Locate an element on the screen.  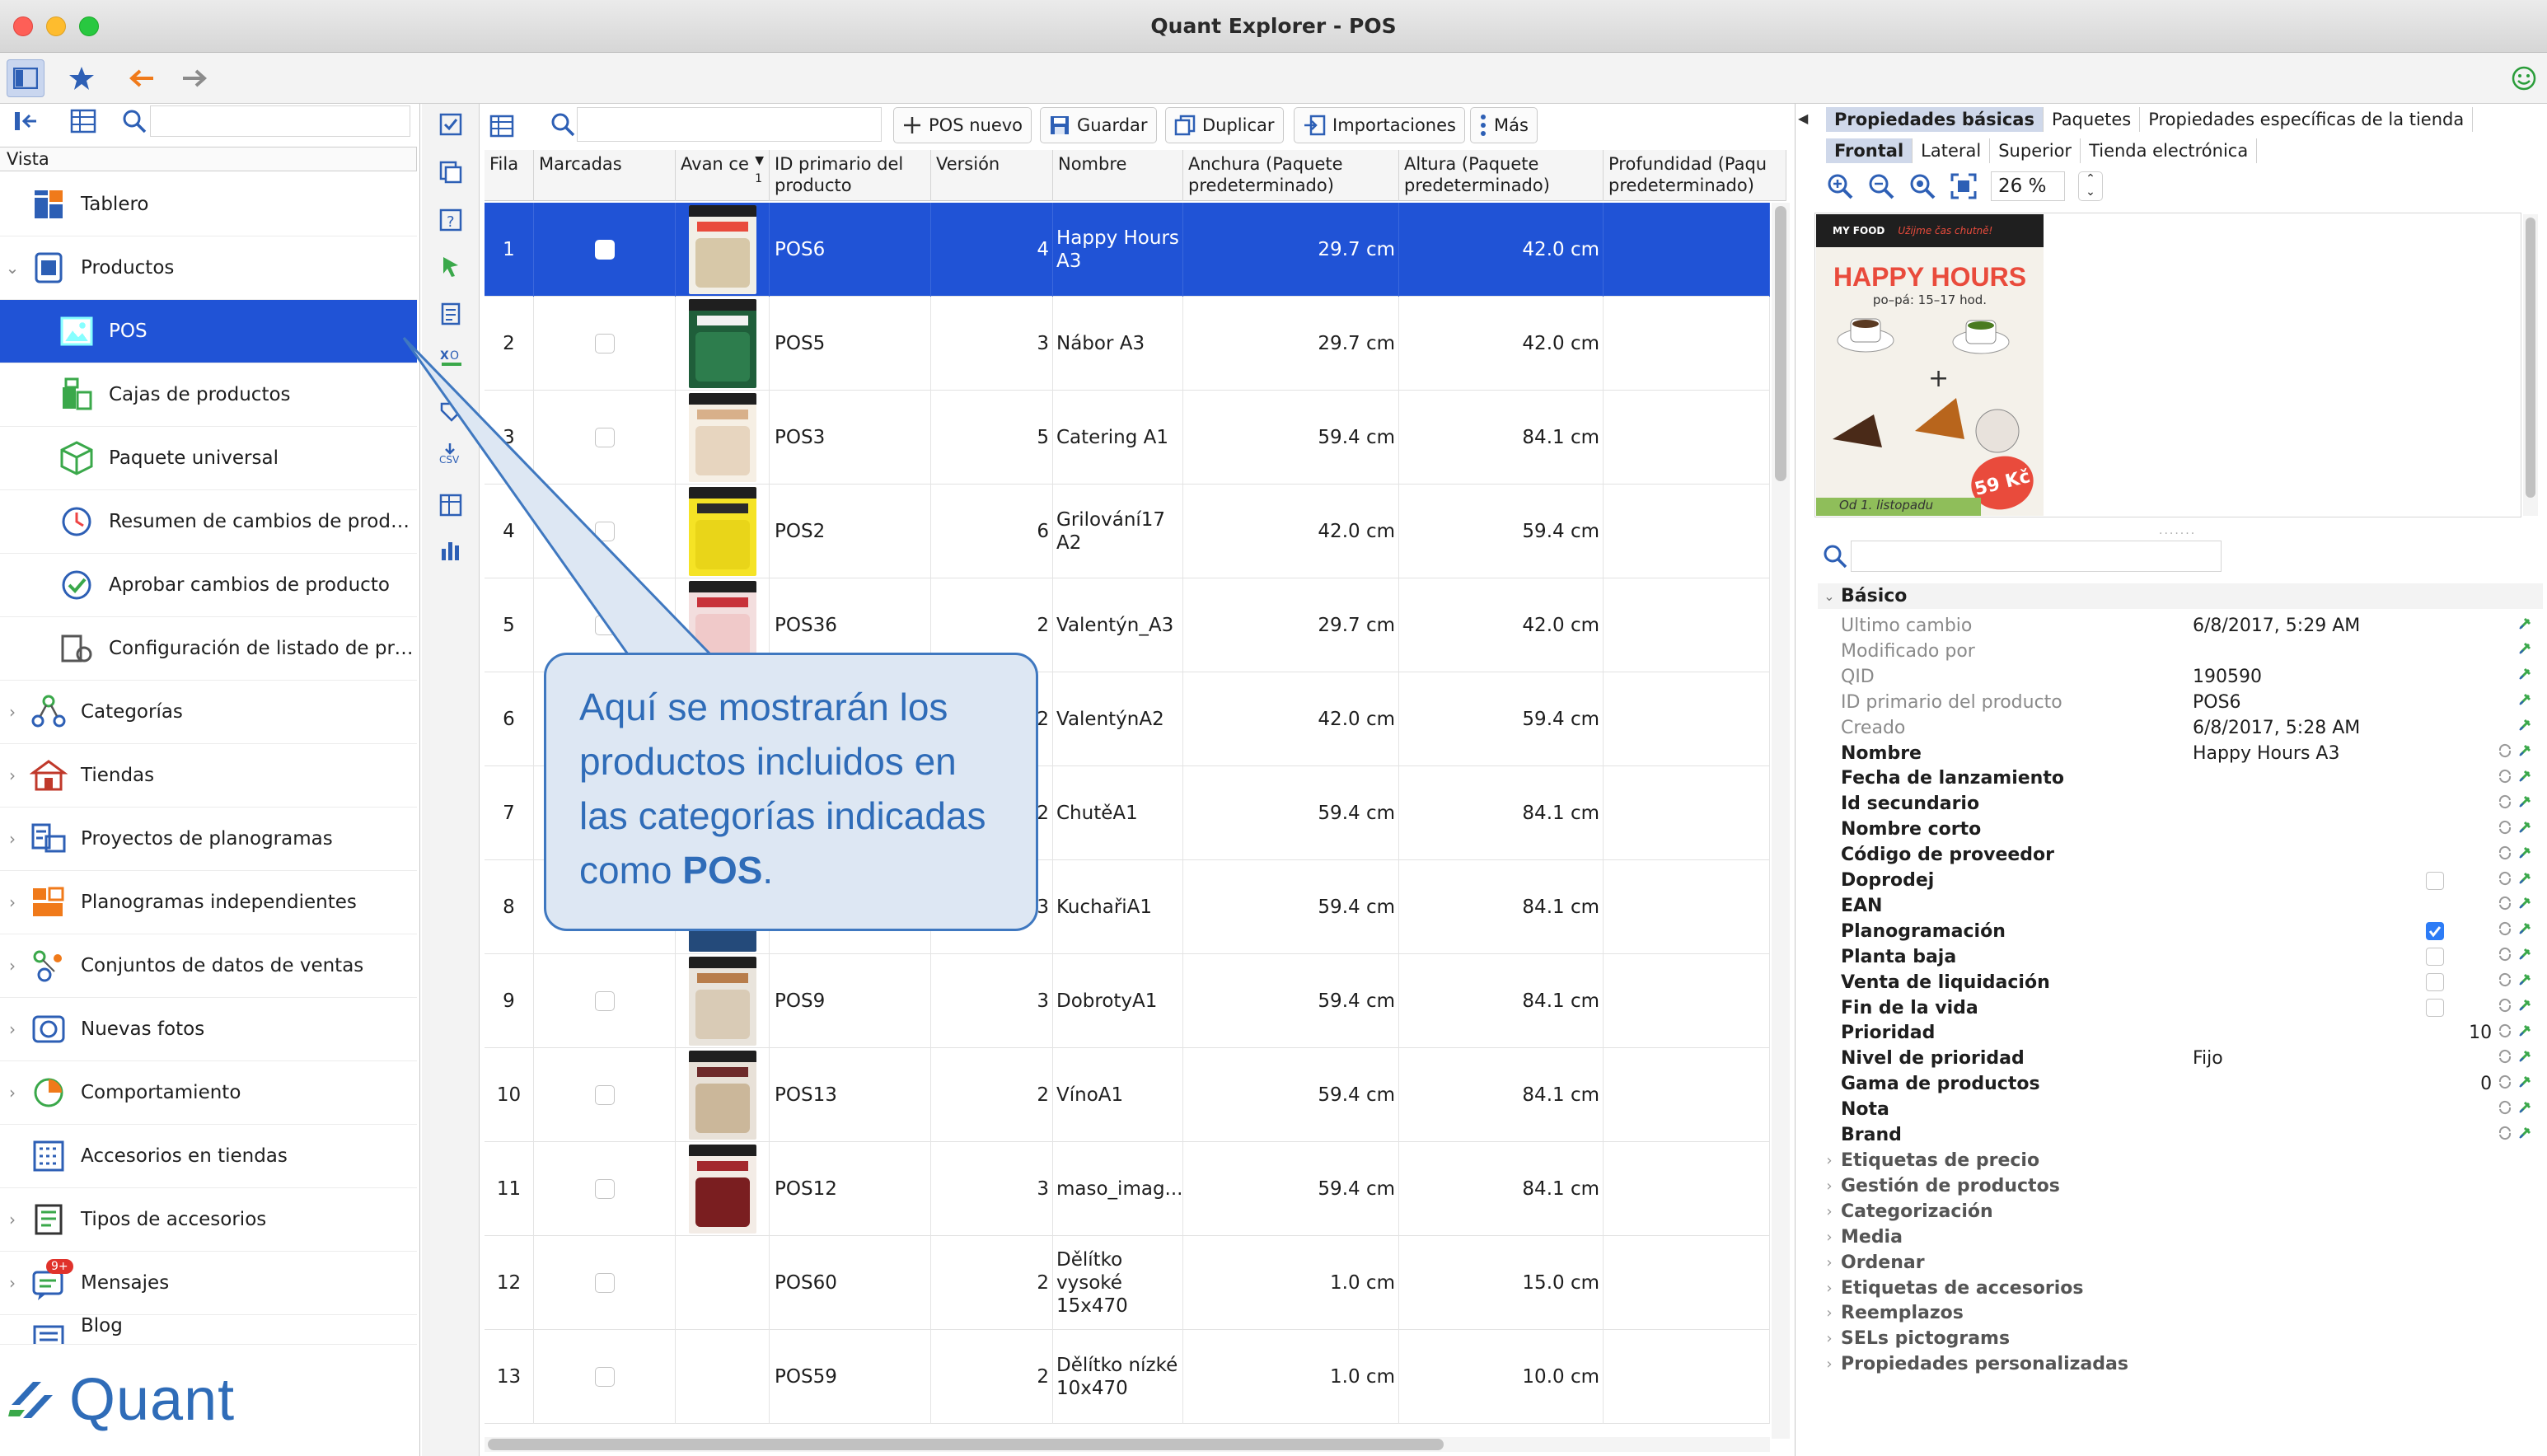
table-row: 2 POS5 3 Nábor A3 29.7 cm 42.0 cm is located at coordinates (1127, 344).